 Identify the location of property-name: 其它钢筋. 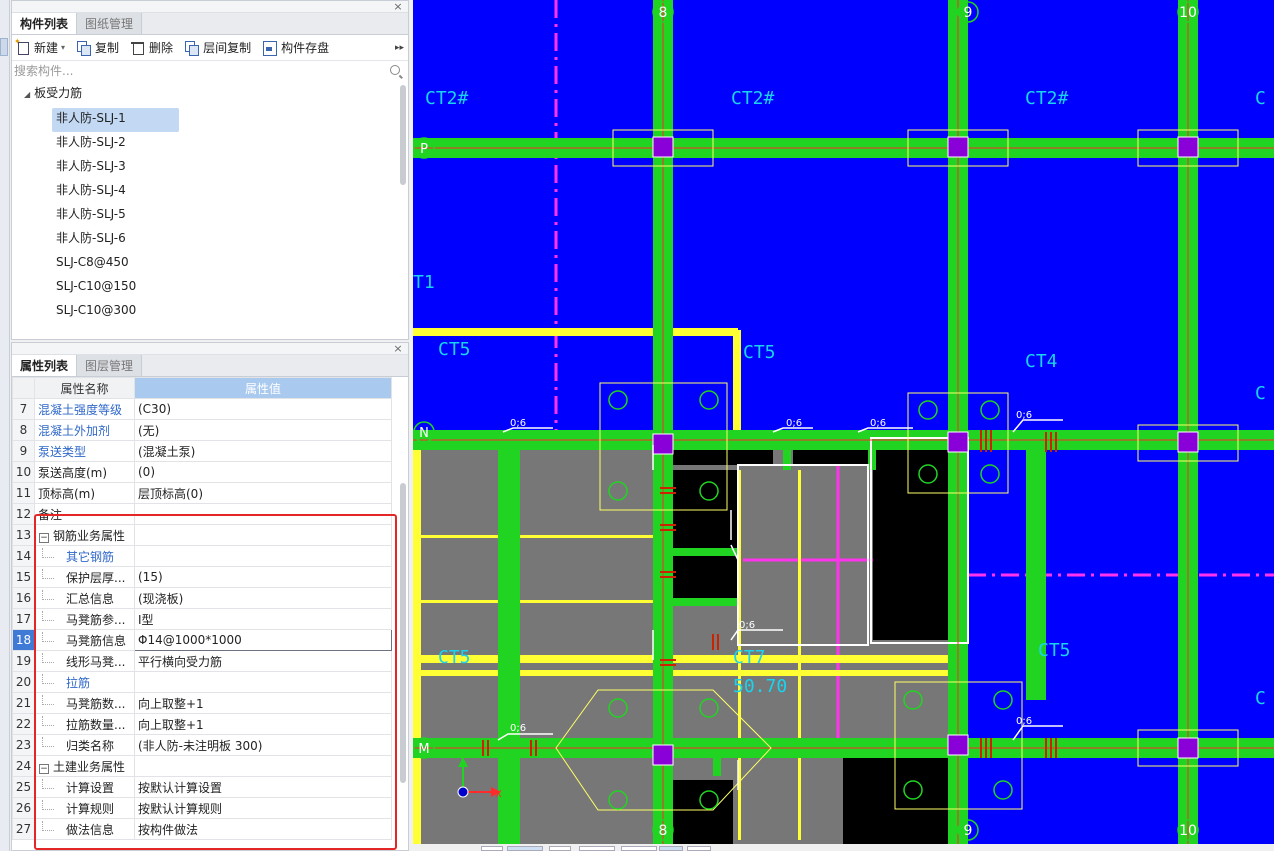
(84, 556).